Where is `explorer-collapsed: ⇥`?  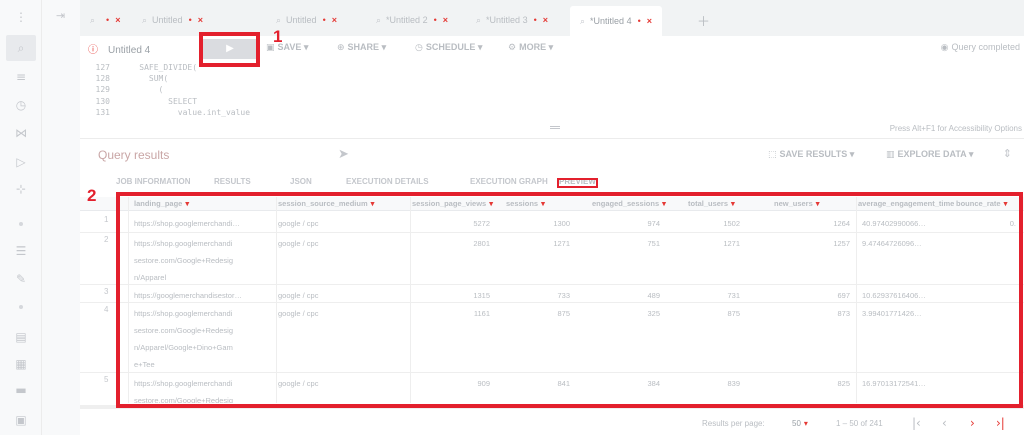 explorer-collapsed: ⇥ is located at coordinates (61, 217).